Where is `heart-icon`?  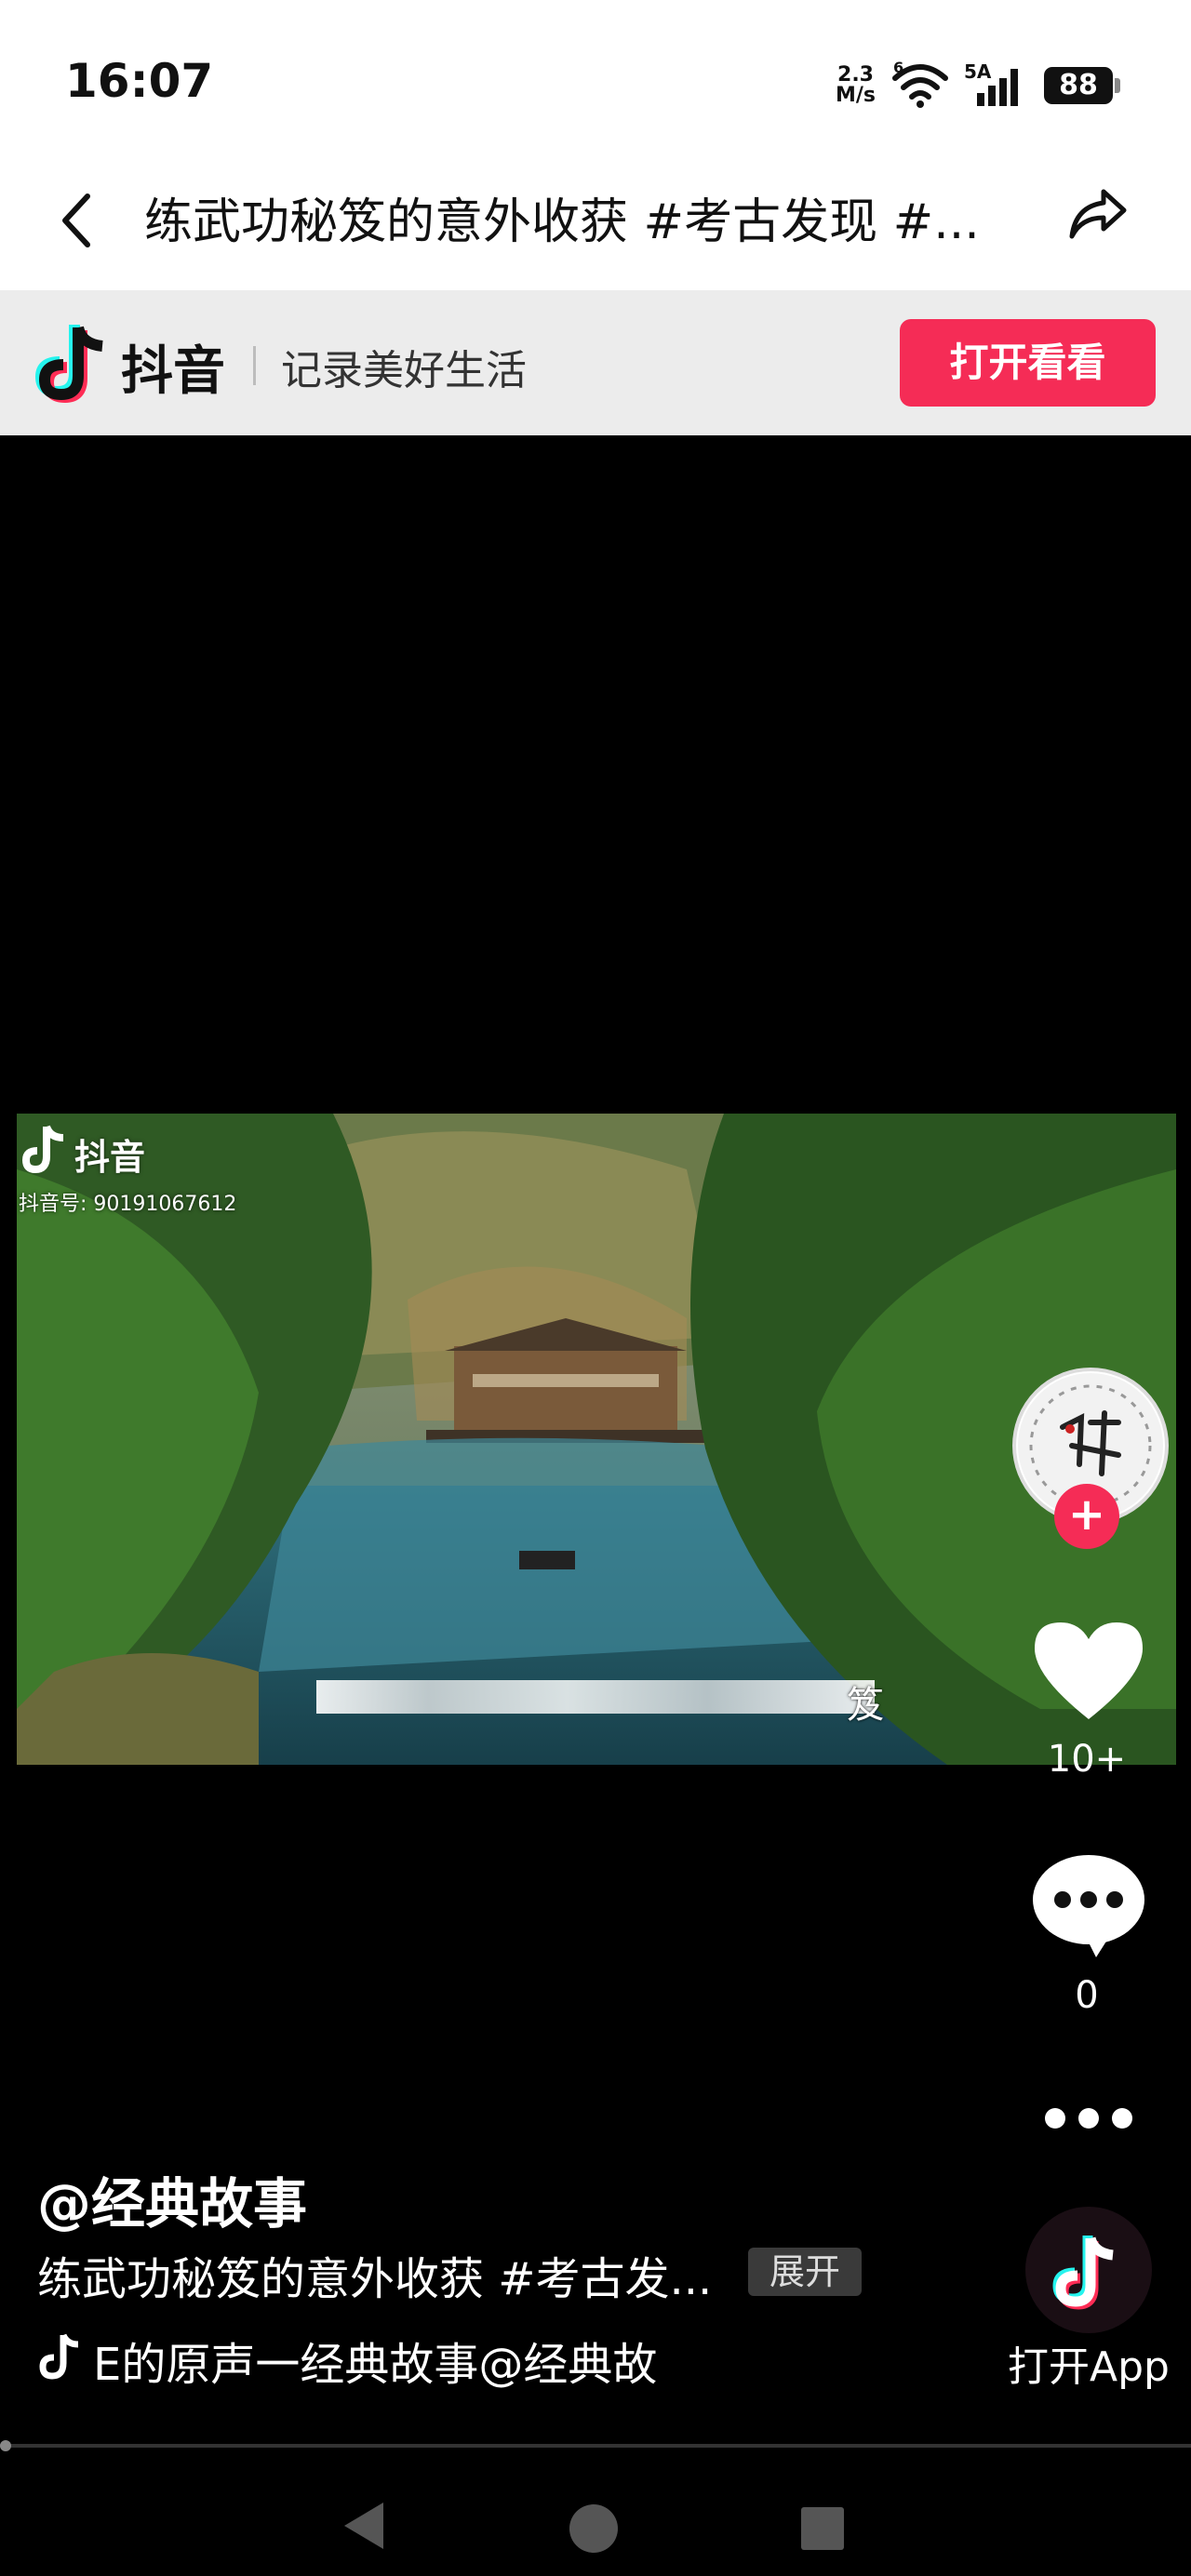 heart-icon is located at coordinates (1088, 1671).